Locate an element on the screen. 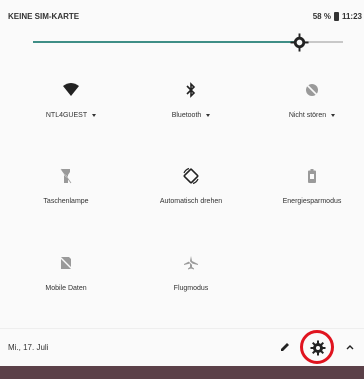 This screenshot has width=364, height=379. tile-airplane-mode: Flugmodus is located at coordinates (191, 283).